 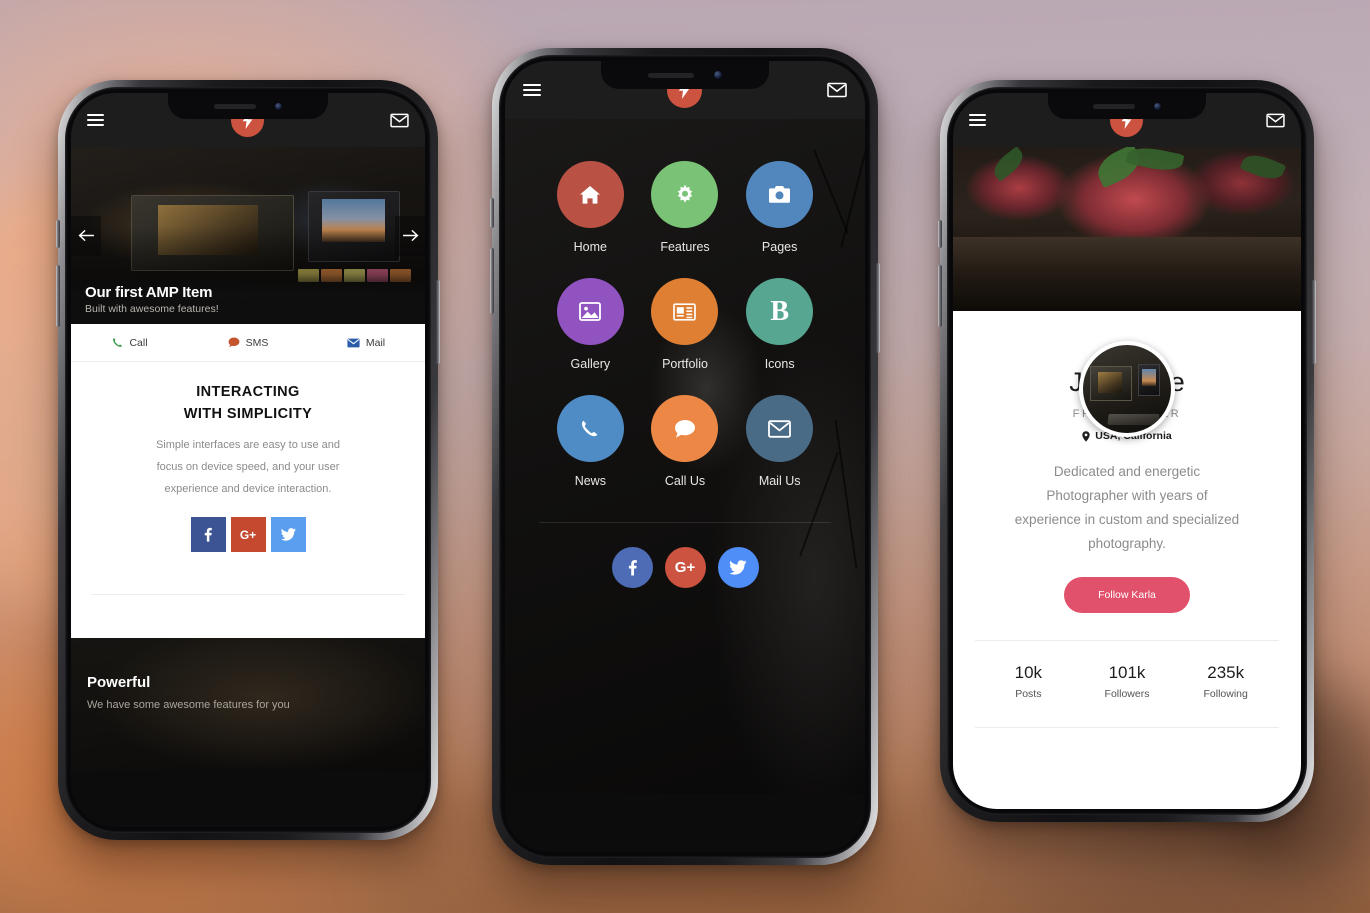 I want to click on phone-left-volume-button, so click(x=58, y=296).